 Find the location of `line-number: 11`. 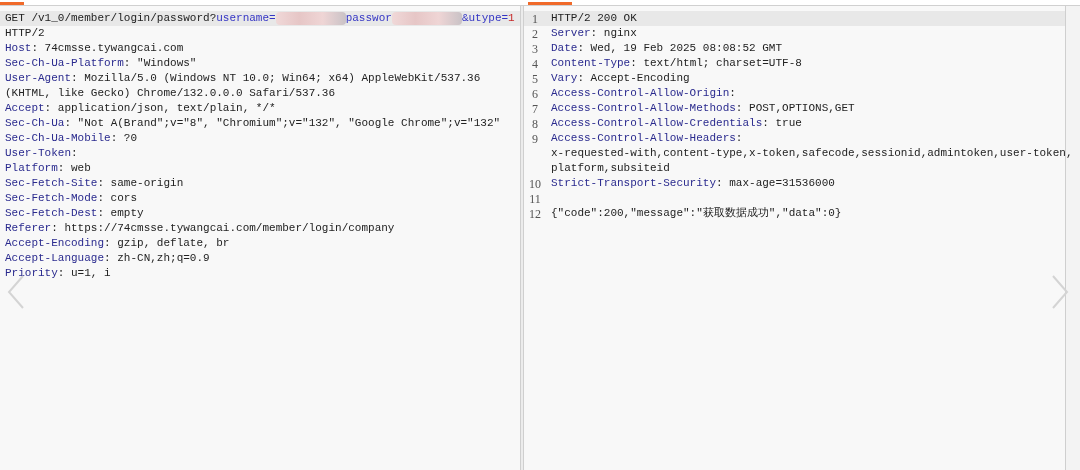

line-number: 11 is located at coordinates (535, 198).